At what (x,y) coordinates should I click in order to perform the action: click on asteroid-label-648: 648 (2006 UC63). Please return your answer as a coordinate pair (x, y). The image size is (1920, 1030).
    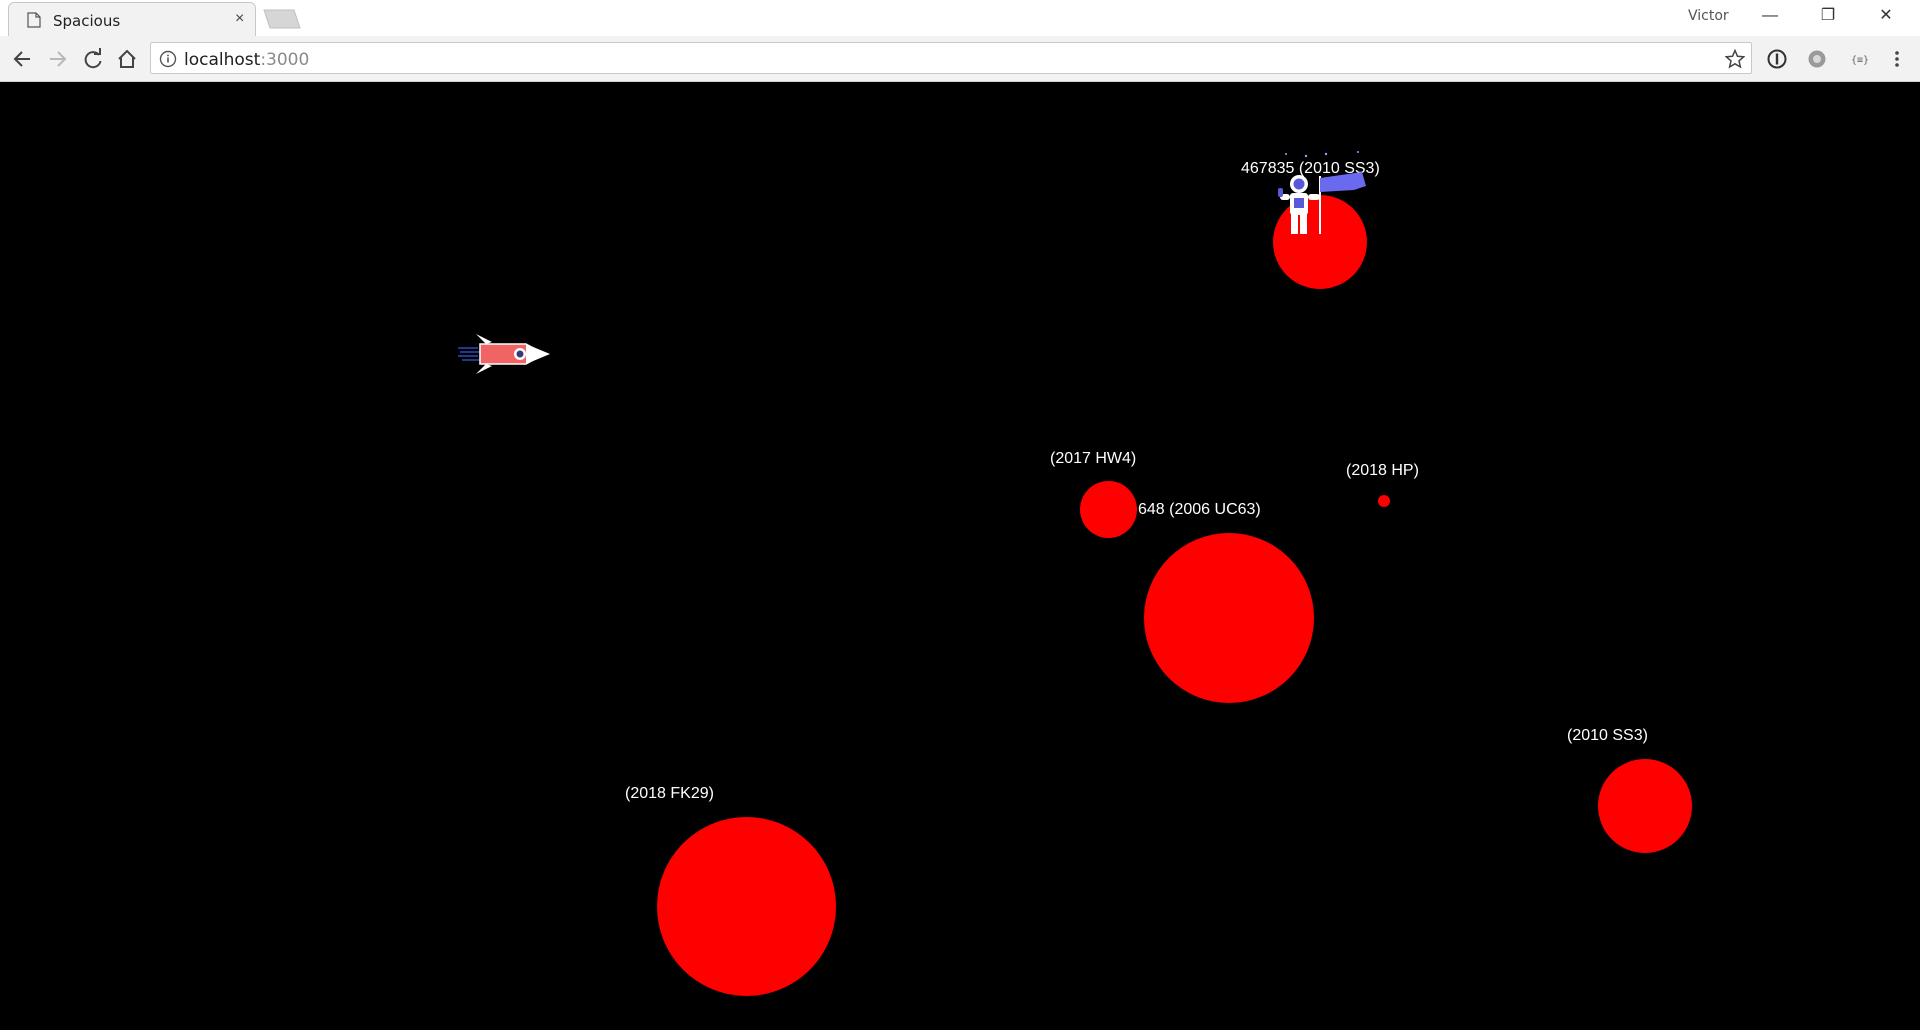
    Looking at the image, I should click on (1199, 509).